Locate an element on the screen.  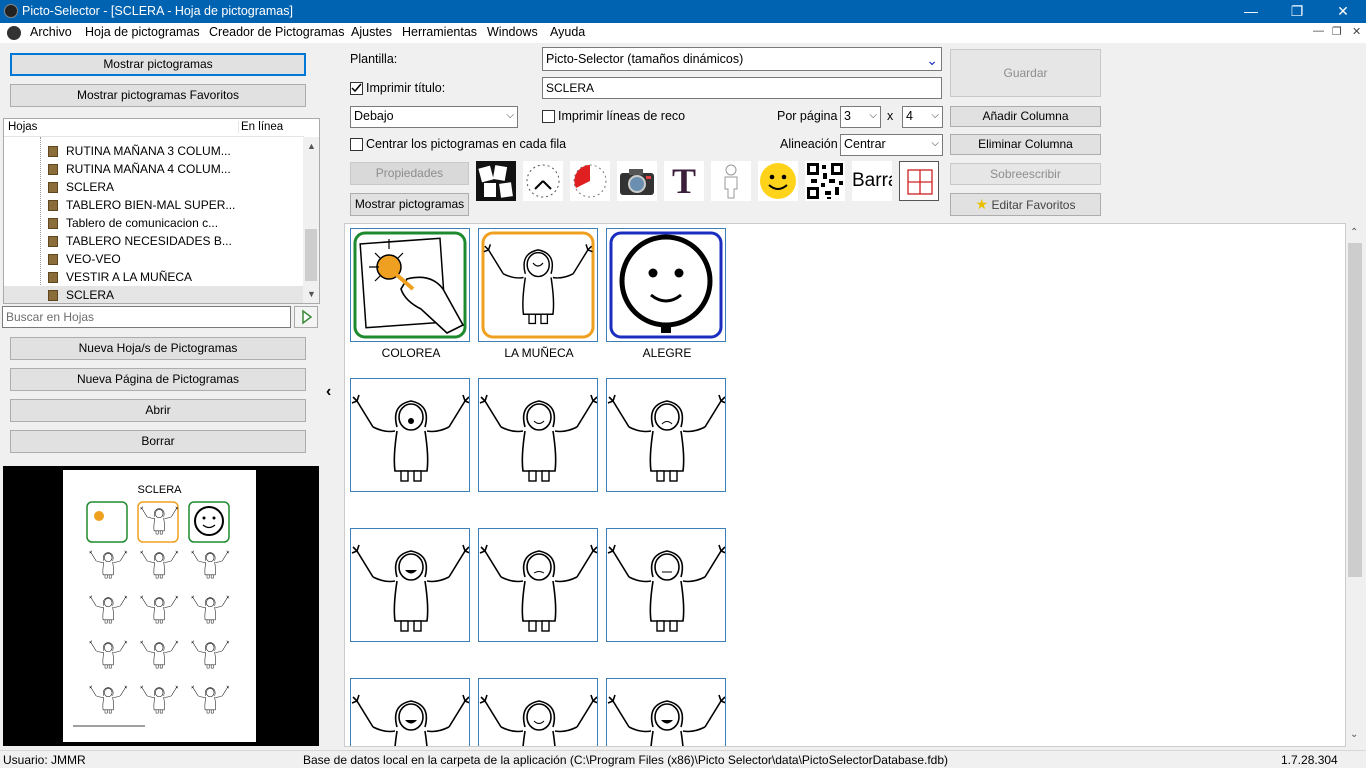
picto-doll-sad is located at coordinates (666, 435).